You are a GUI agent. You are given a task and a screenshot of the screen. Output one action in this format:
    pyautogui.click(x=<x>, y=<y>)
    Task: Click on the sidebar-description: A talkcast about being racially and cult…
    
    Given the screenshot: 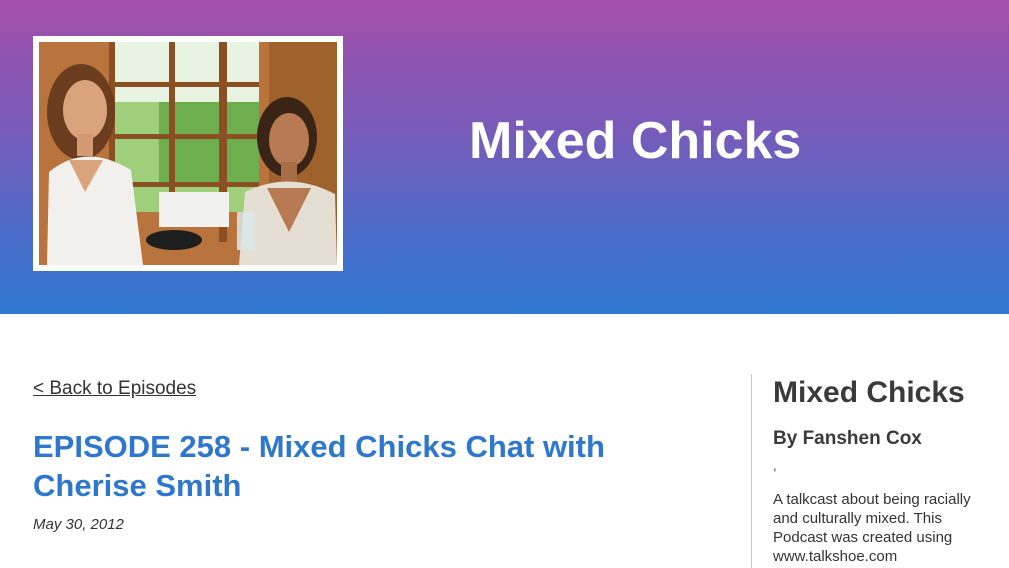 What is the action you would take?
    pyautogui.click(x=872, y=528)
    